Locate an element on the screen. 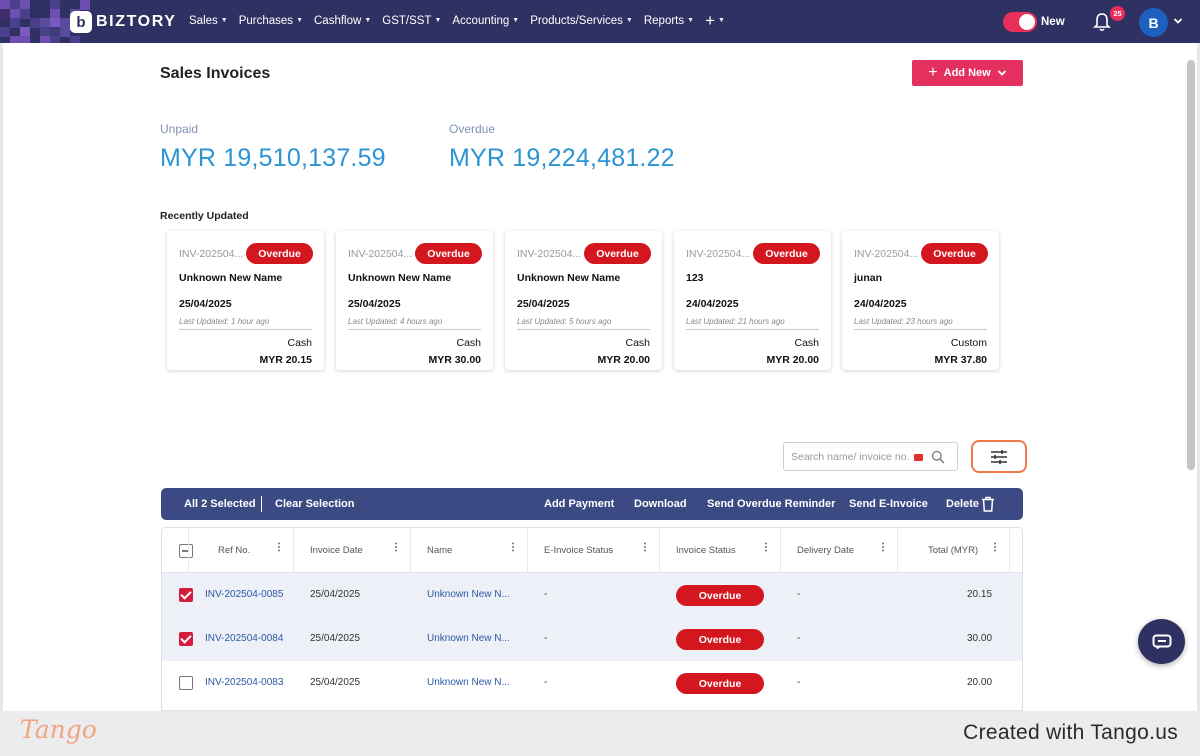 The image size is (1200, 756). notification-badge: 25 is located at coordinates (1117, 13).